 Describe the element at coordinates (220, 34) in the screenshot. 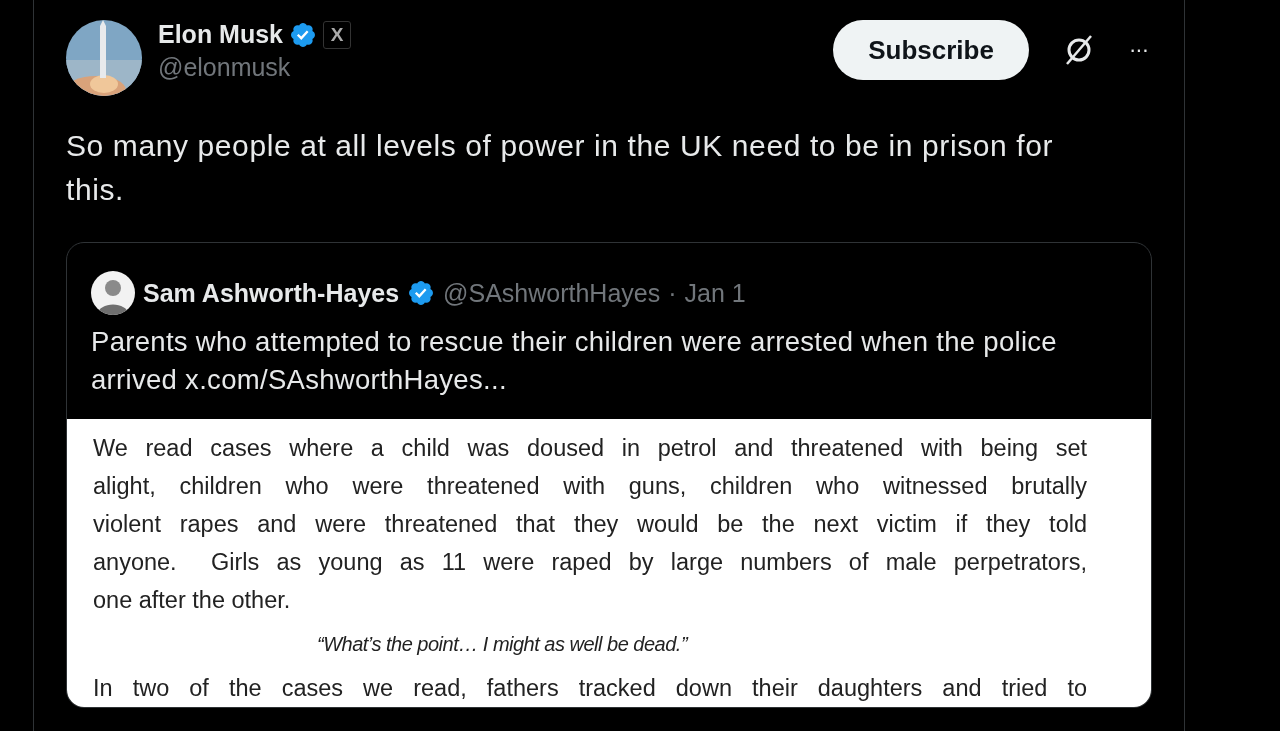

I see `author-name: Elon Musk` at that location.